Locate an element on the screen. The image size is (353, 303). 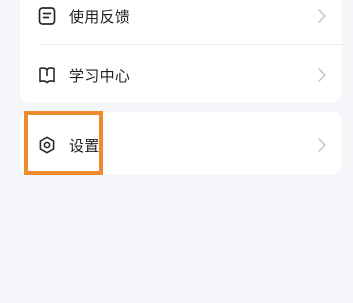
menu-item-learning-center: 学习中心 is located at coordinates (181, 75).